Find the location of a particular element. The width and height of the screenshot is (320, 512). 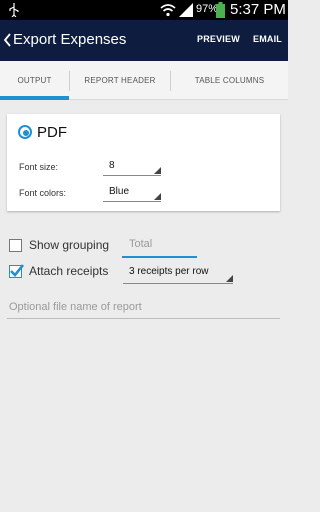

filename-placeholder: Optional file name of report is located at coordinates (75, 307).